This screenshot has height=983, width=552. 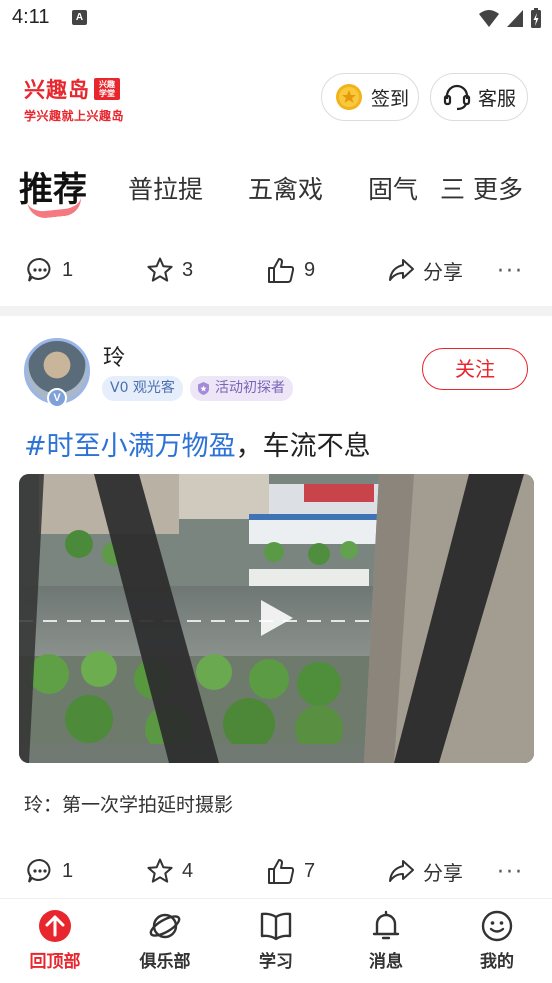 I want to click on explorer-badge-label: 活动初探者, so click(x=250, y=388).